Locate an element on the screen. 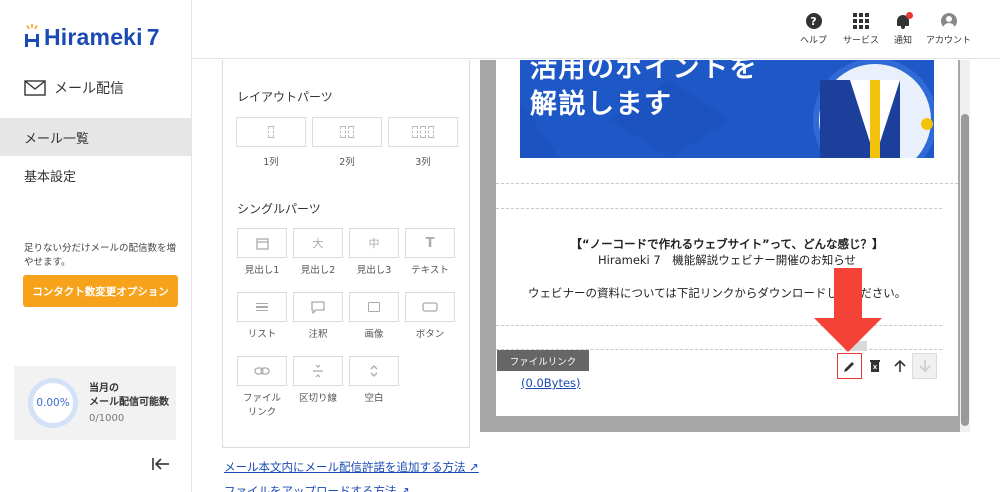 The height and width of the screenshot is (492, 1000). contact-option-button: コンタクト数変更オプション is located at coordinates (100, 291).